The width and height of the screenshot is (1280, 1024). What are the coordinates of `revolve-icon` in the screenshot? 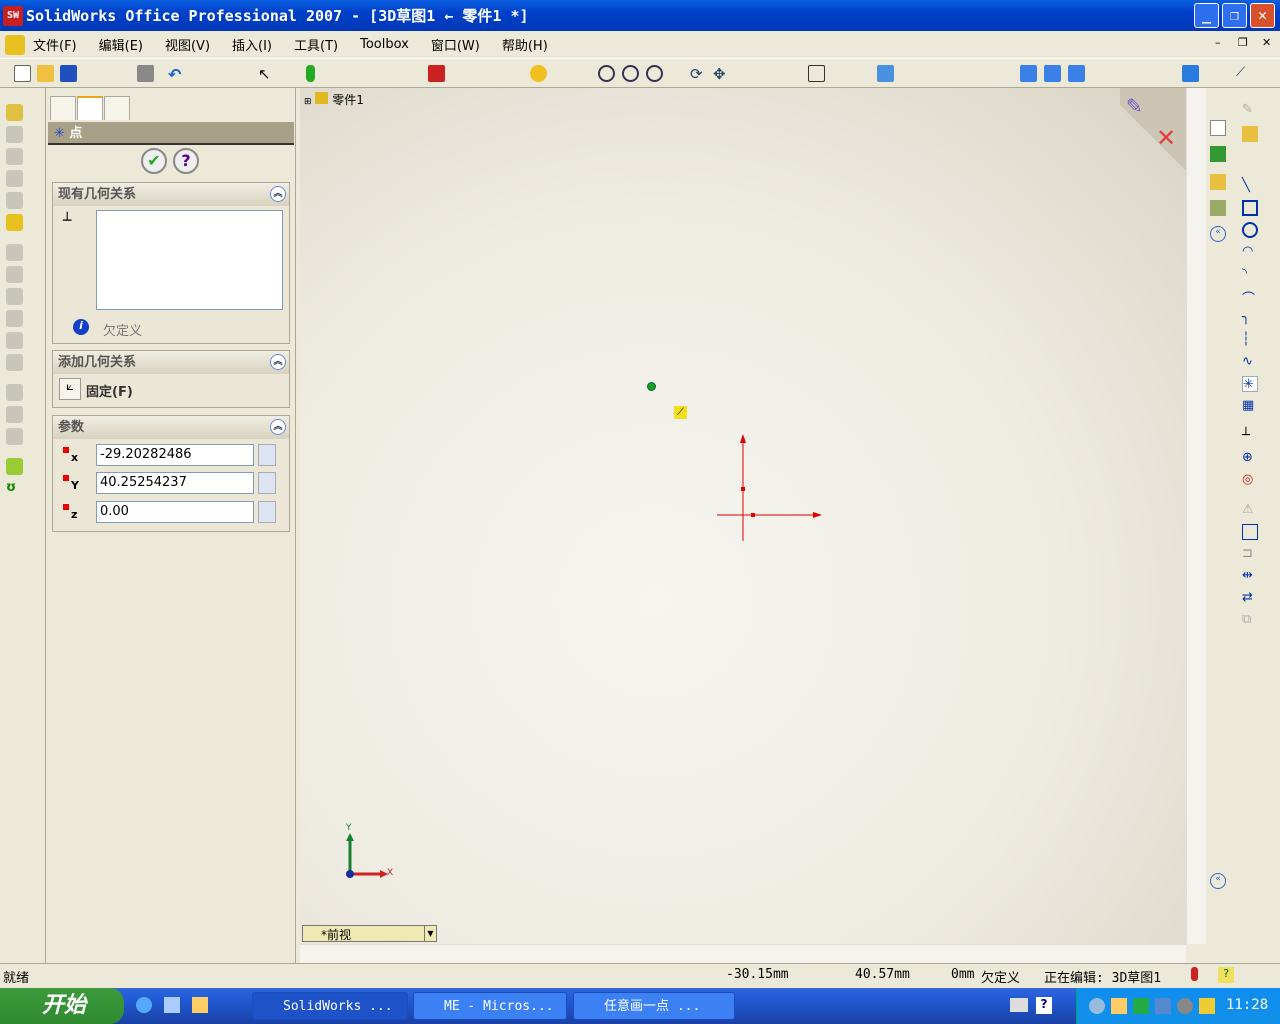 It's located at (14, 134).